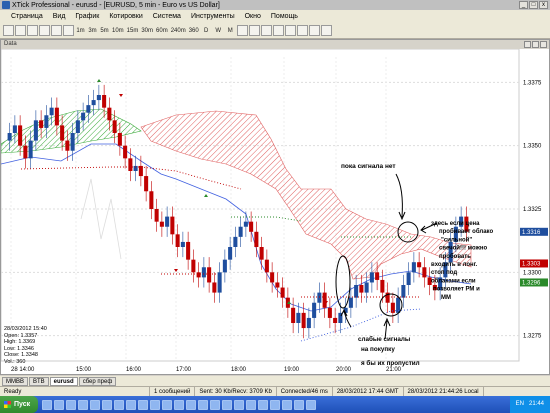 This screenshot has width=550, height=413. I want to click on quick-launch, so click(177, 404).